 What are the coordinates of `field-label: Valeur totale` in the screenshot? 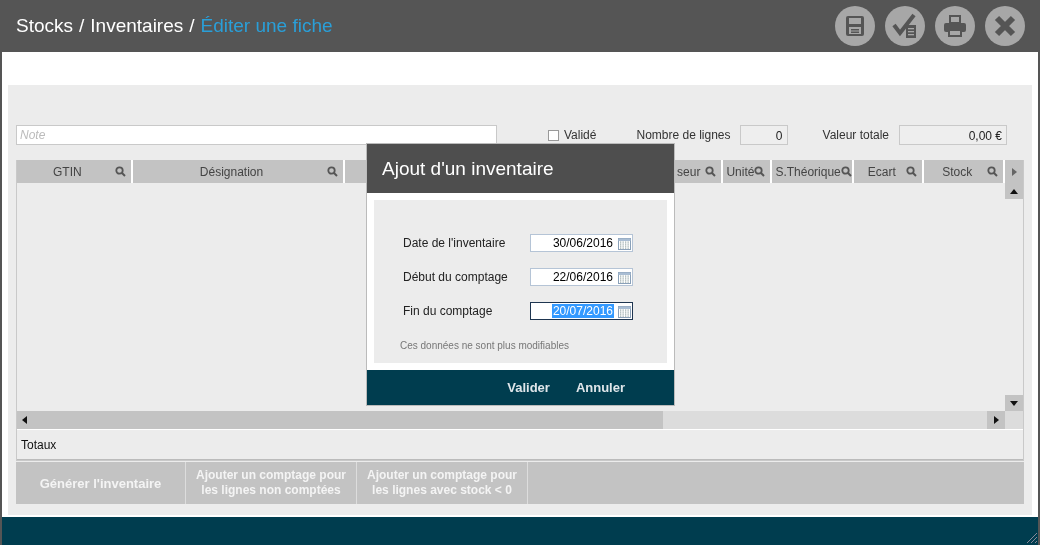 It's located at (856, 135).